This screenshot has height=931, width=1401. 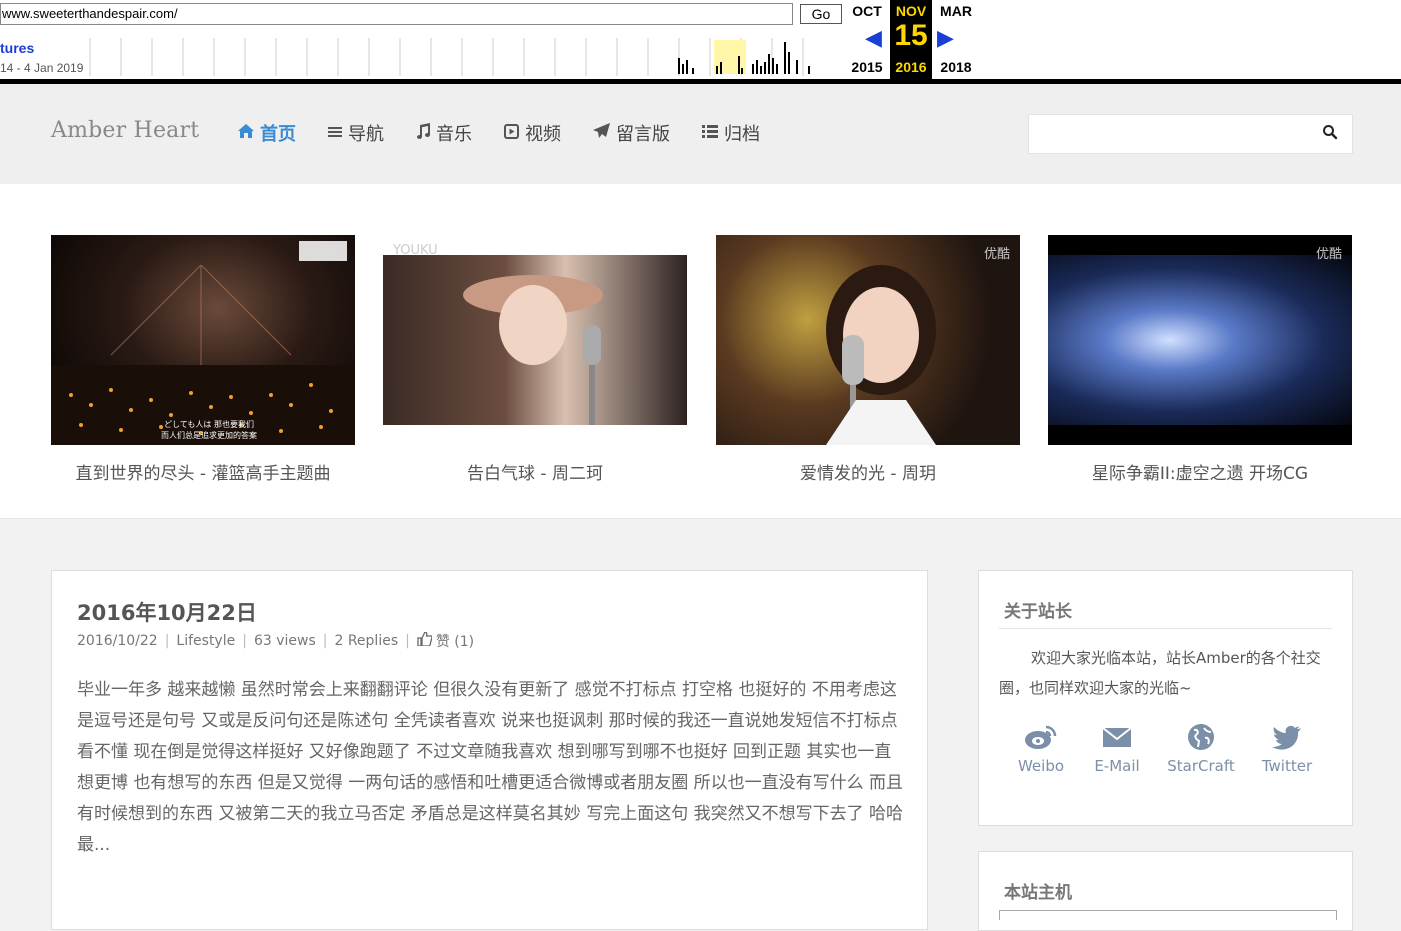 I want to click on nav-label: 视频, so click(x=543, y=134).